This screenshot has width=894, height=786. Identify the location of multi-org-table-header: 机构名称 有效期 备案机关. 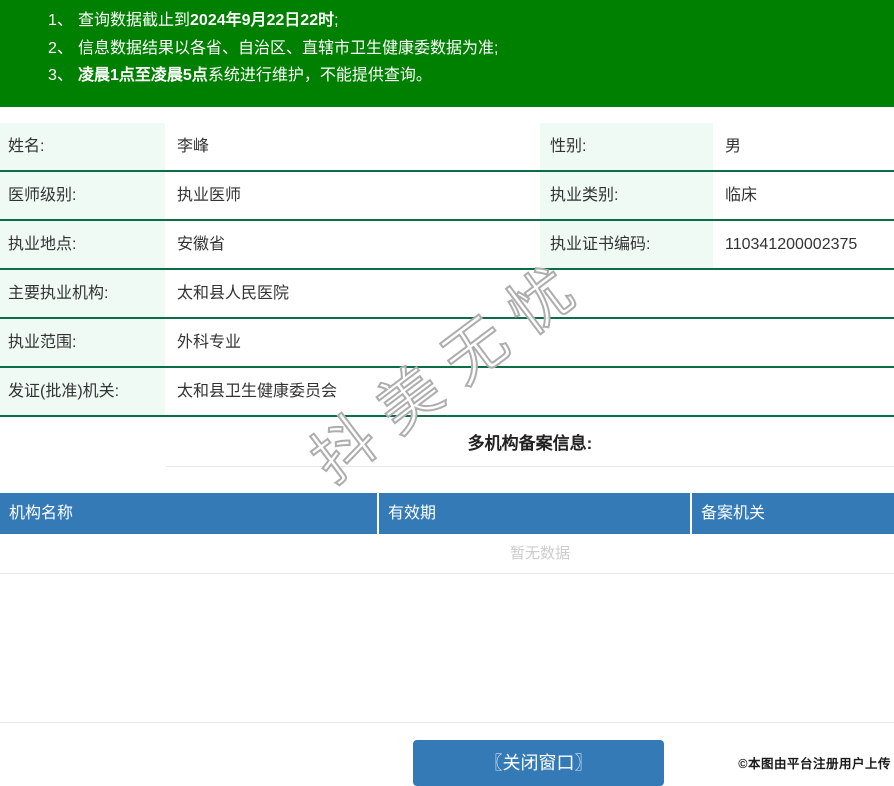
(447, 513).